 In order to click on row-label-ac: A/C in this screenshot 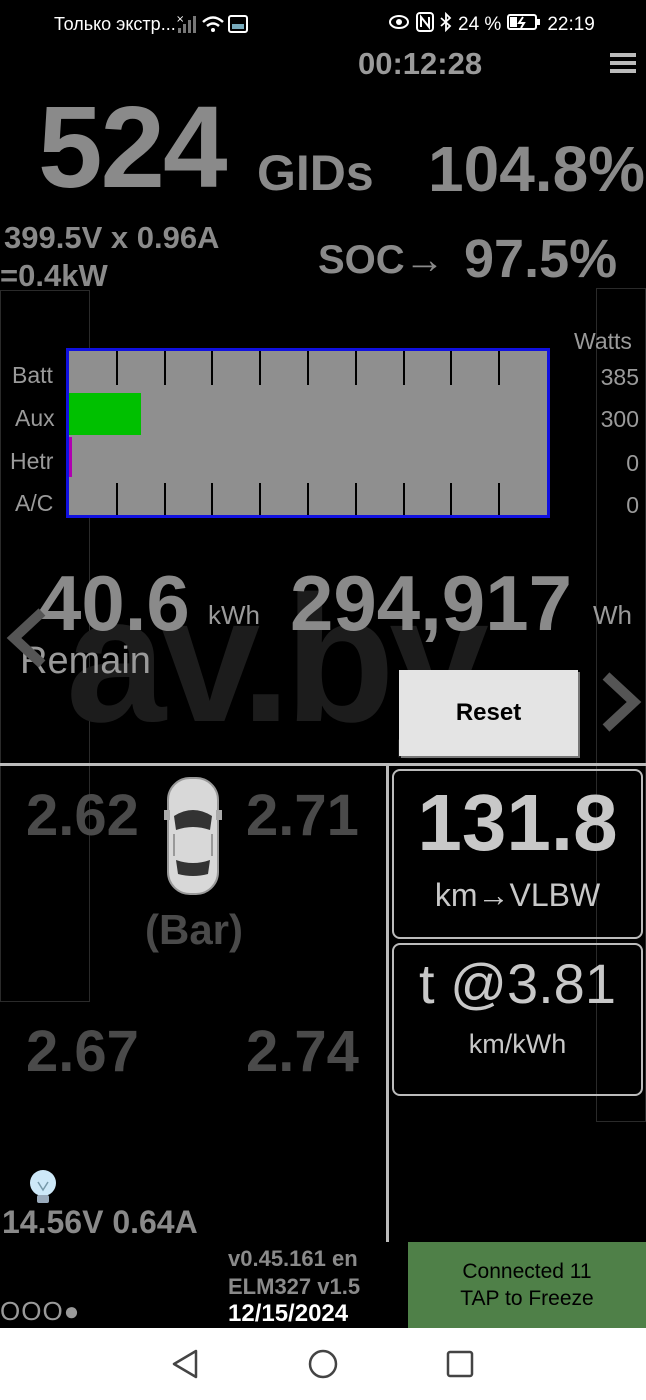, I will do `click(34, 503)`.